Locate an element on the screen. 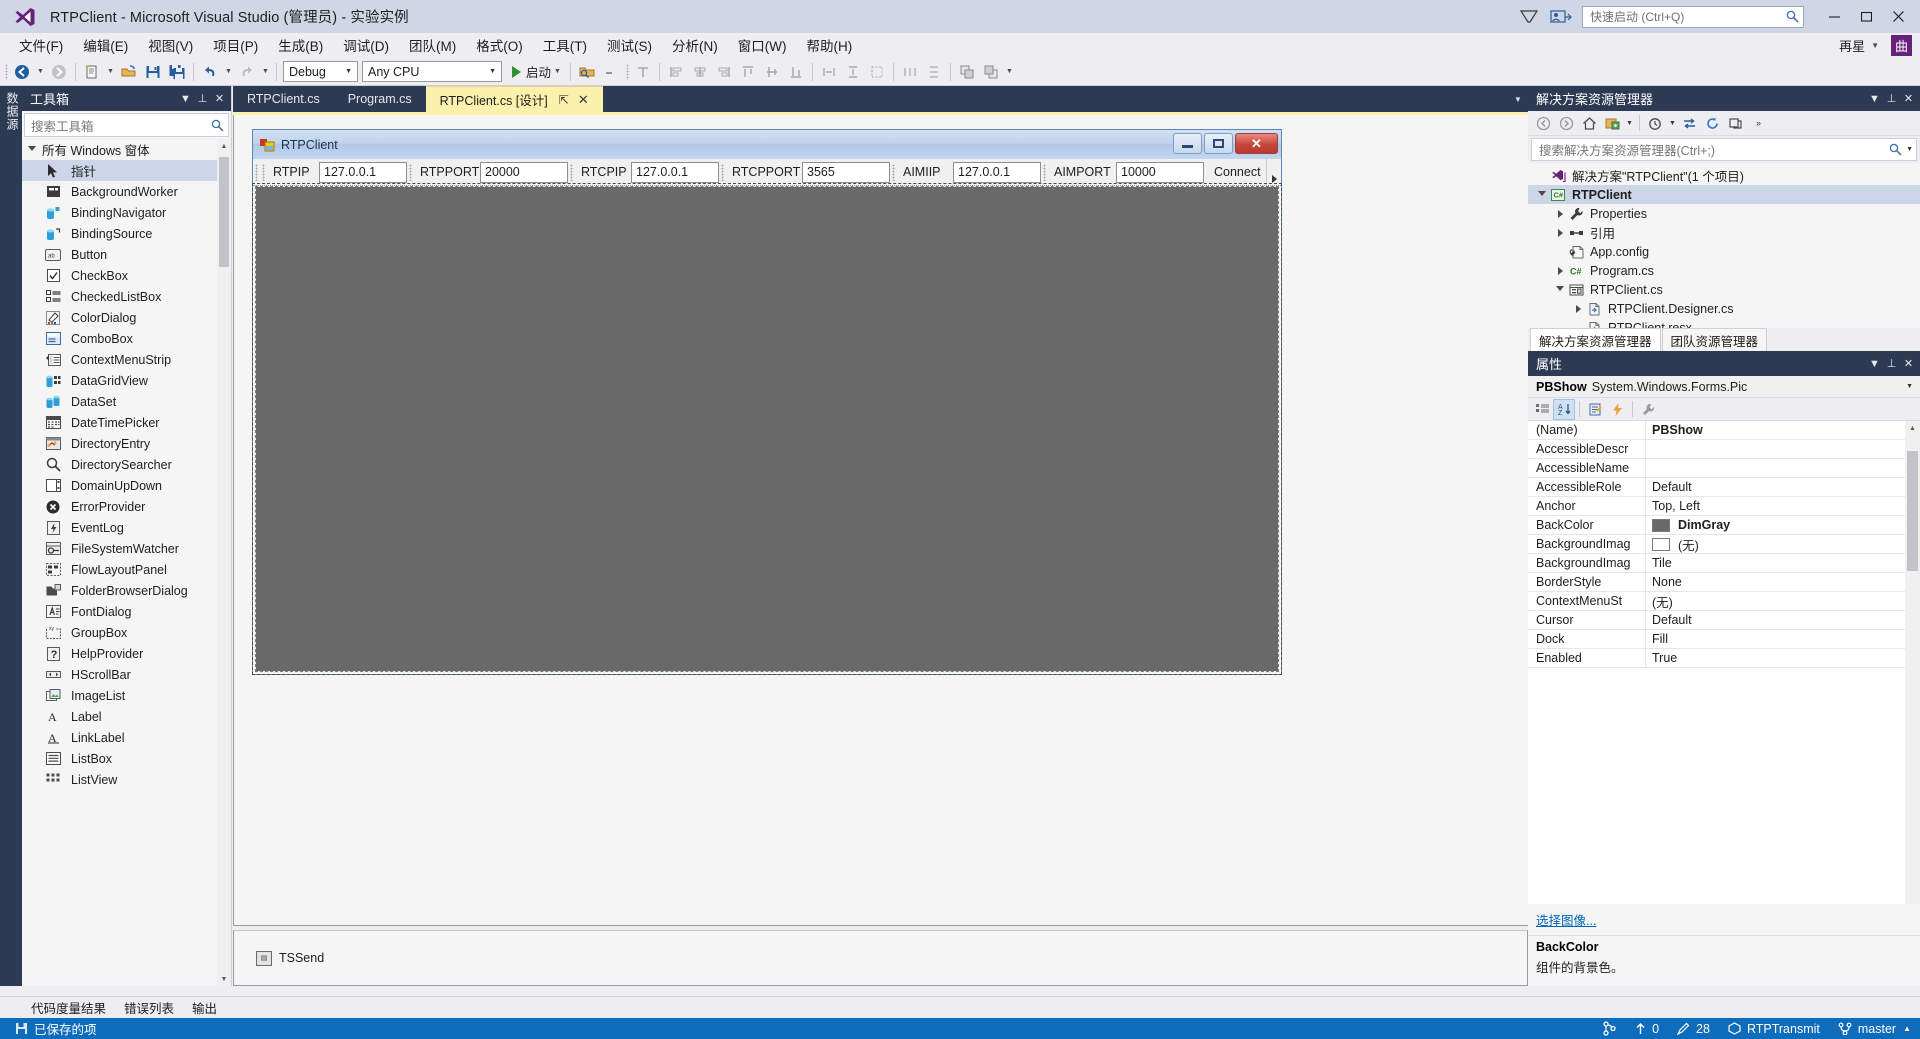 The width and height of the screenshot is (1920, 1039). align-lefts-icon is located at coordinates (676, 72).